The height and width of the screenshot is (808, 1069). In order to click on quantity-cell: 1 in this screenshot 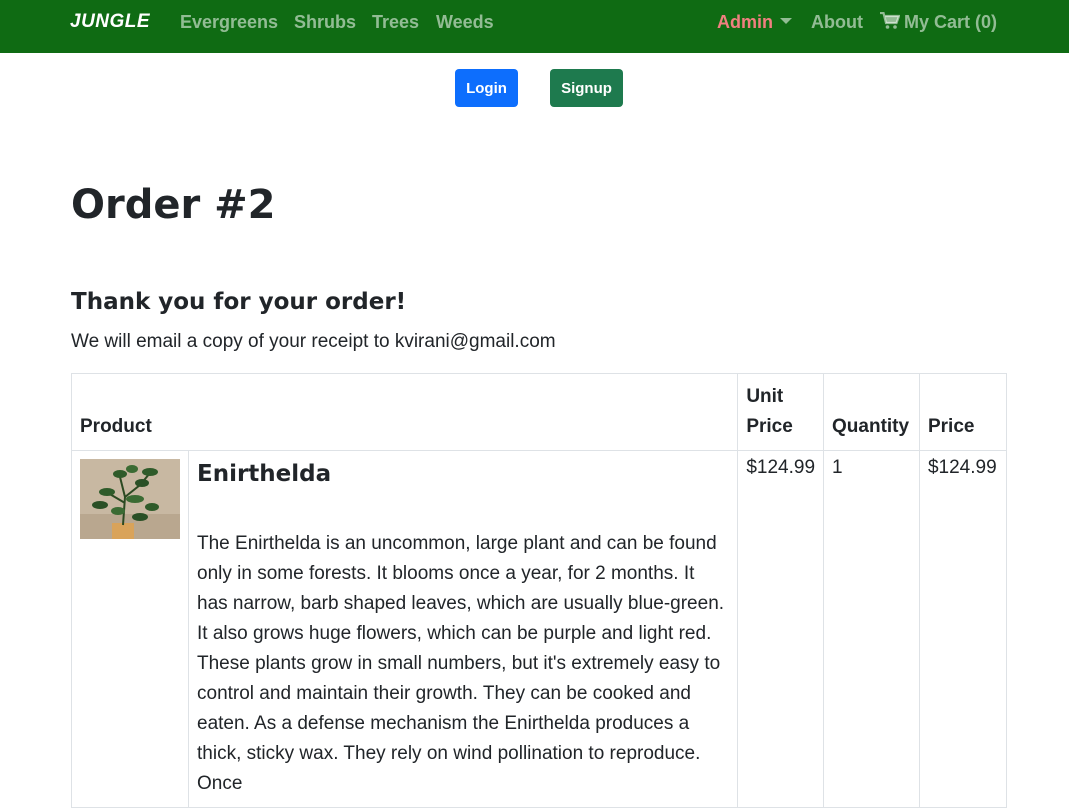, I will do `click(871, 629)`.